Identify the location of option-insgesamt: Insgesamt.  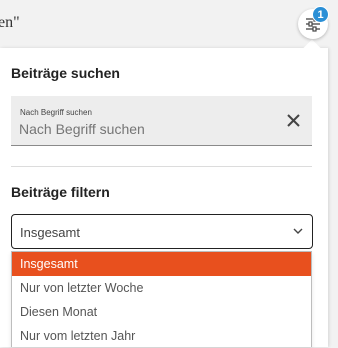
(161, 264).